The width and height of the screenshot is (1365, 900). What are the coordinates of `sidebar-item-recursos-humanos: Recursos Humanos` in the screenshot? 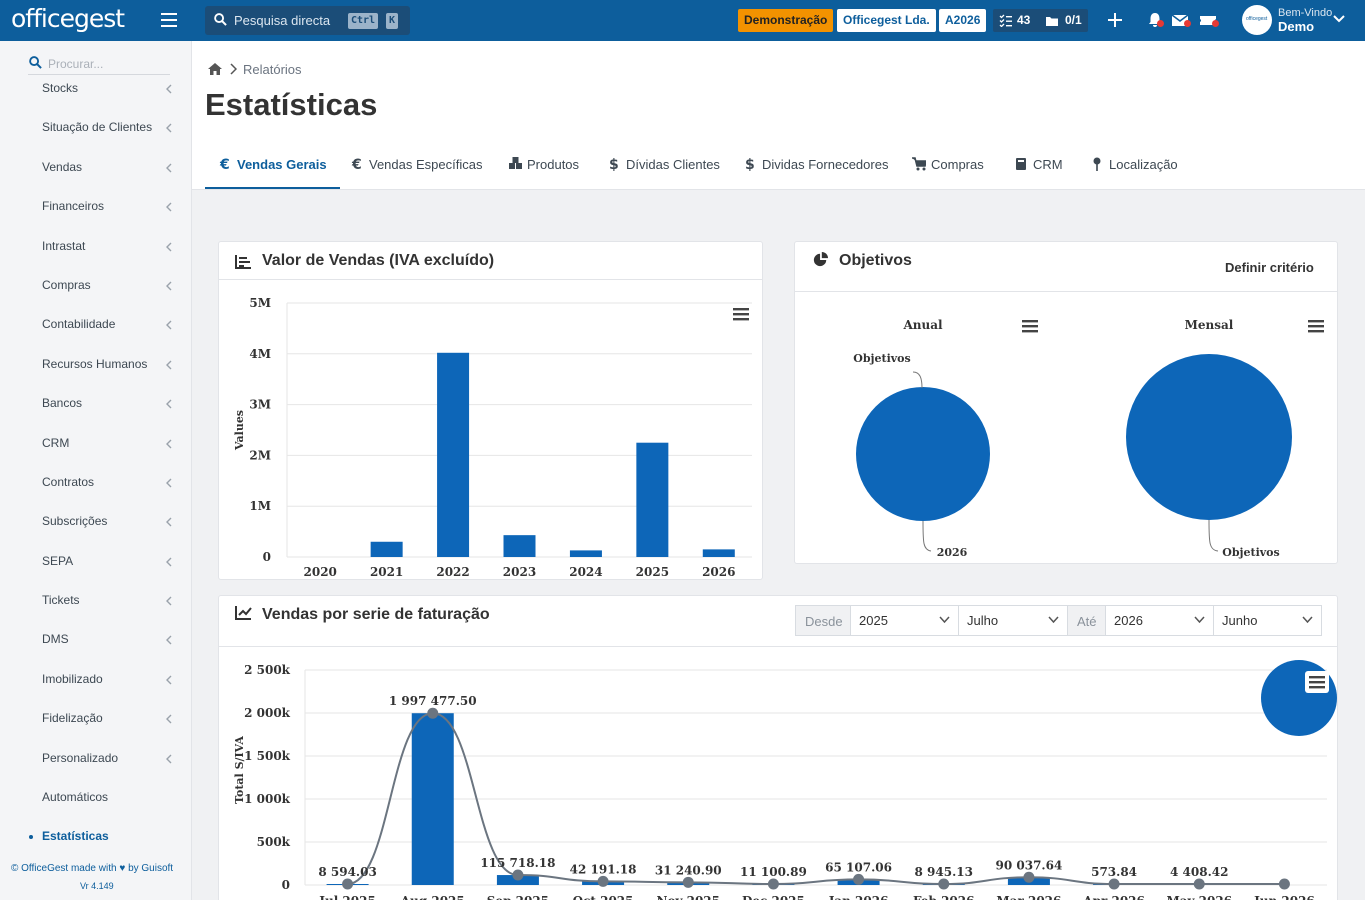 It's located at (94, 364).